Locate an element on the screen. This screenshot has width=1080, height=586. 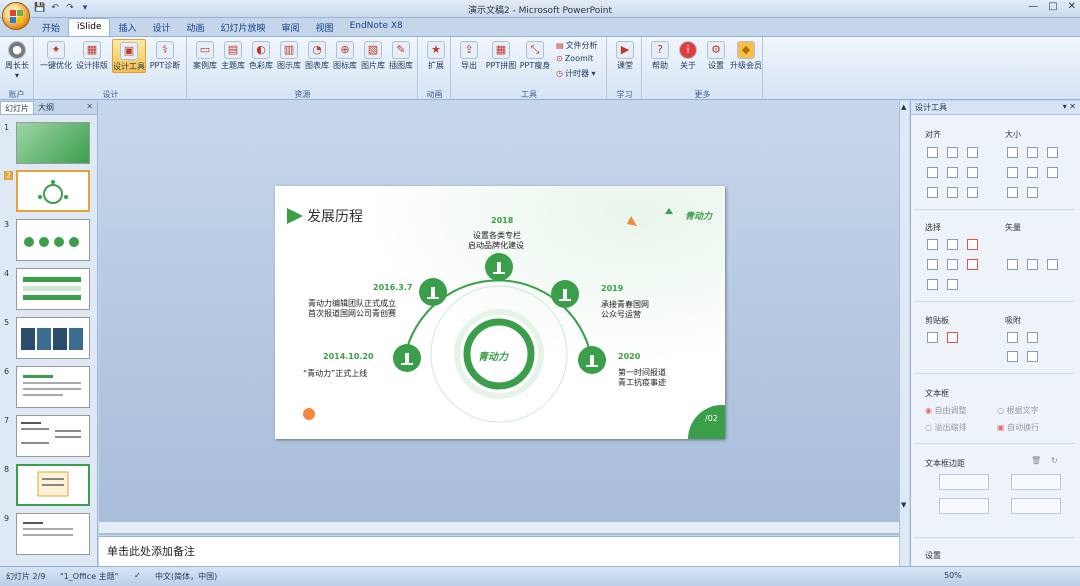
one-click-optimize-button: ✦ 一键优化 is located at coordinates (56, 55).